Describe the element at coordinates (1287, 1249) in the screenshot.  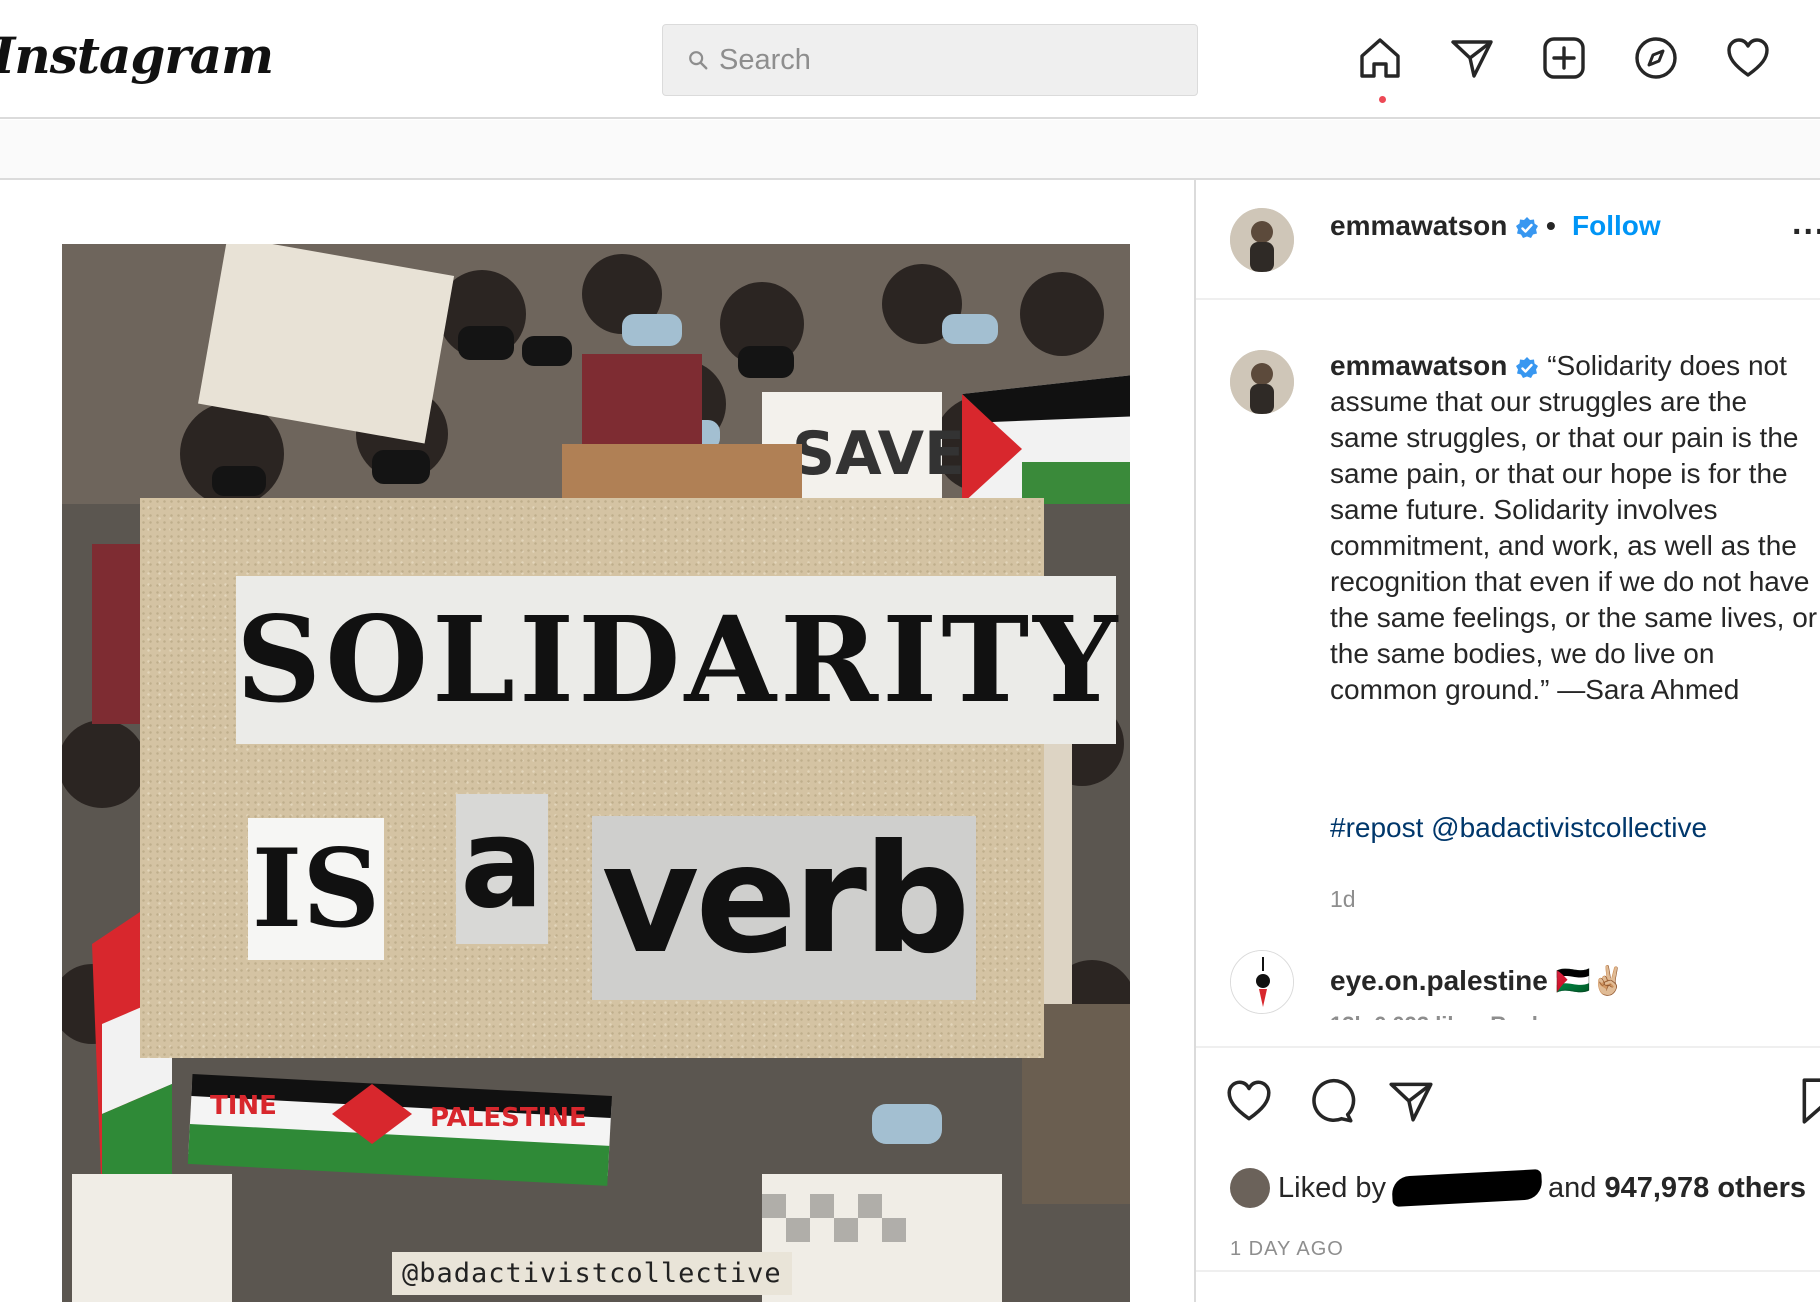
I see `post-date: 1 DAY AGO` at that location.